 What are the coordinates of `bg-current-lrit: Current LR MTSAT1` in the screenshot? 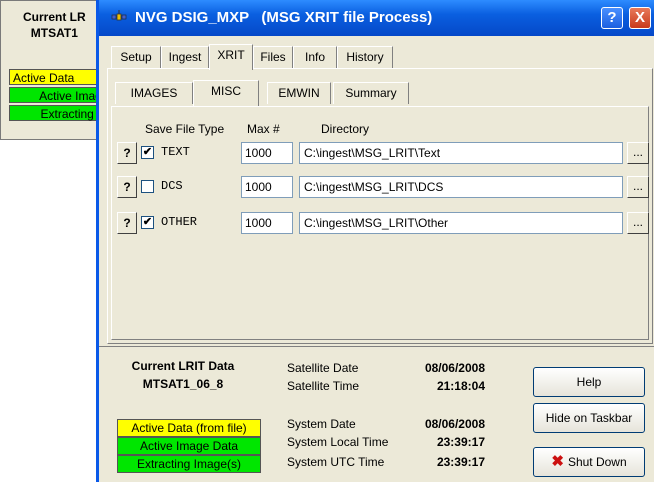 It's located at (54, 25).